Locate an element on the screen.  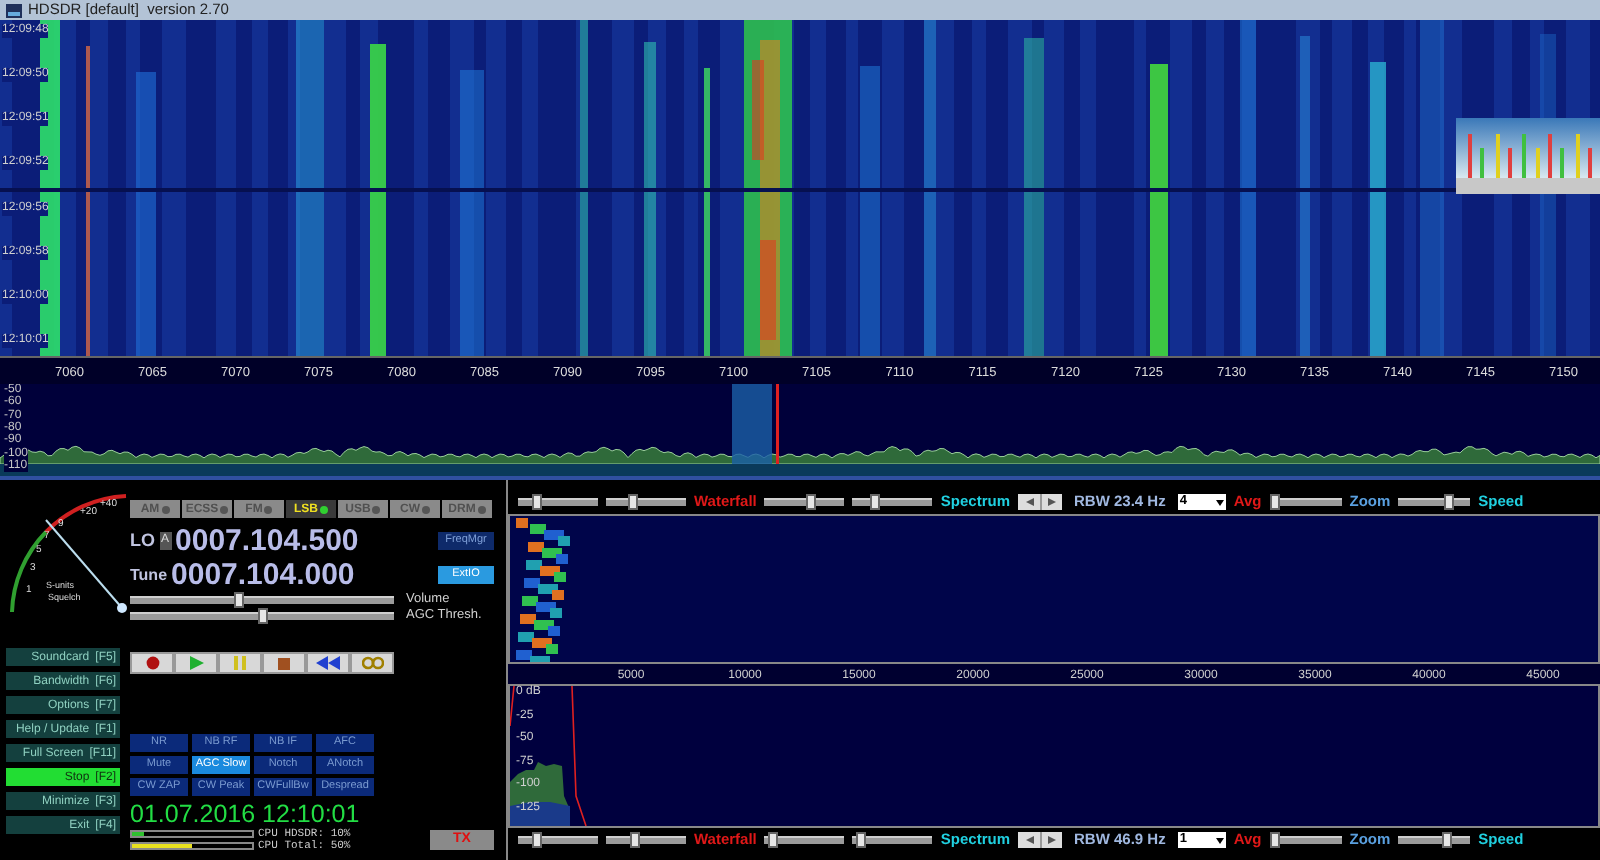
record-icon is located at coordinates (152, 663).